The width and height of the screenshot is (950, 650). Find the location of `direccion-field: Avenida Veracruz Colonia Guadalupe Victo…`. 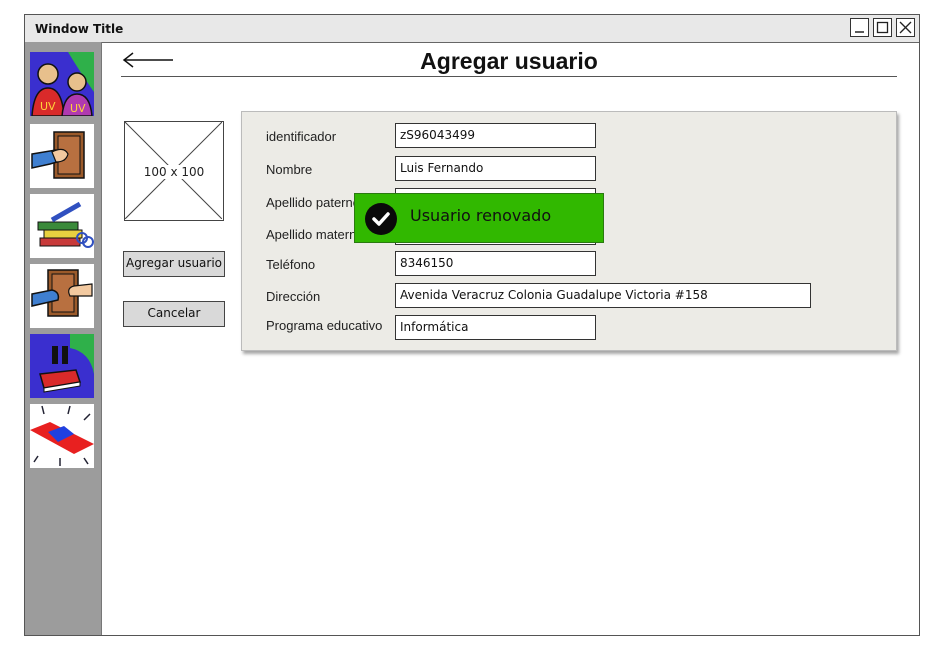

direccion-field: Avenida Veracruz Colonia Guadalupe Victo… is located at coordinates (603, 295).